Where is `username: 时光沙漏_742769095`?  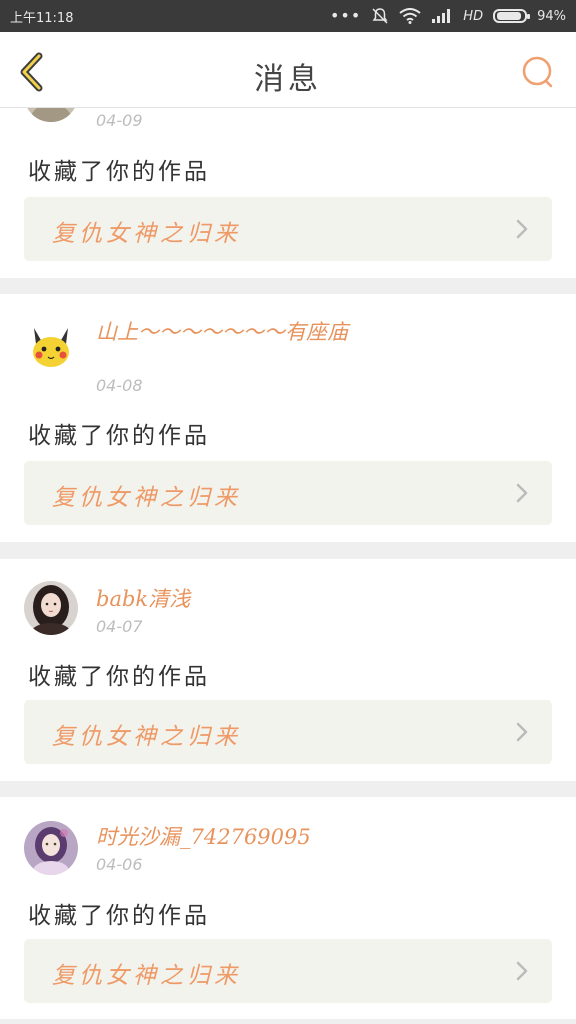
username: 时光沙漏_742769095 is located at coordinates (236, 837).